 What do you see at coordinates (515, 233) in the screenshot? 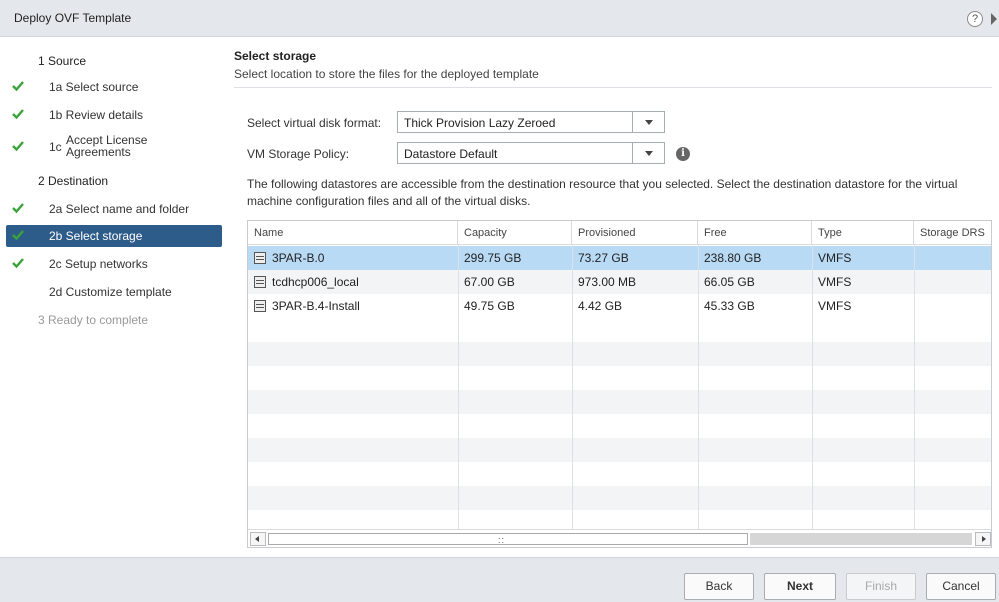
I see `column-header-capacity: Capacity` at bounding box center [515, 233].